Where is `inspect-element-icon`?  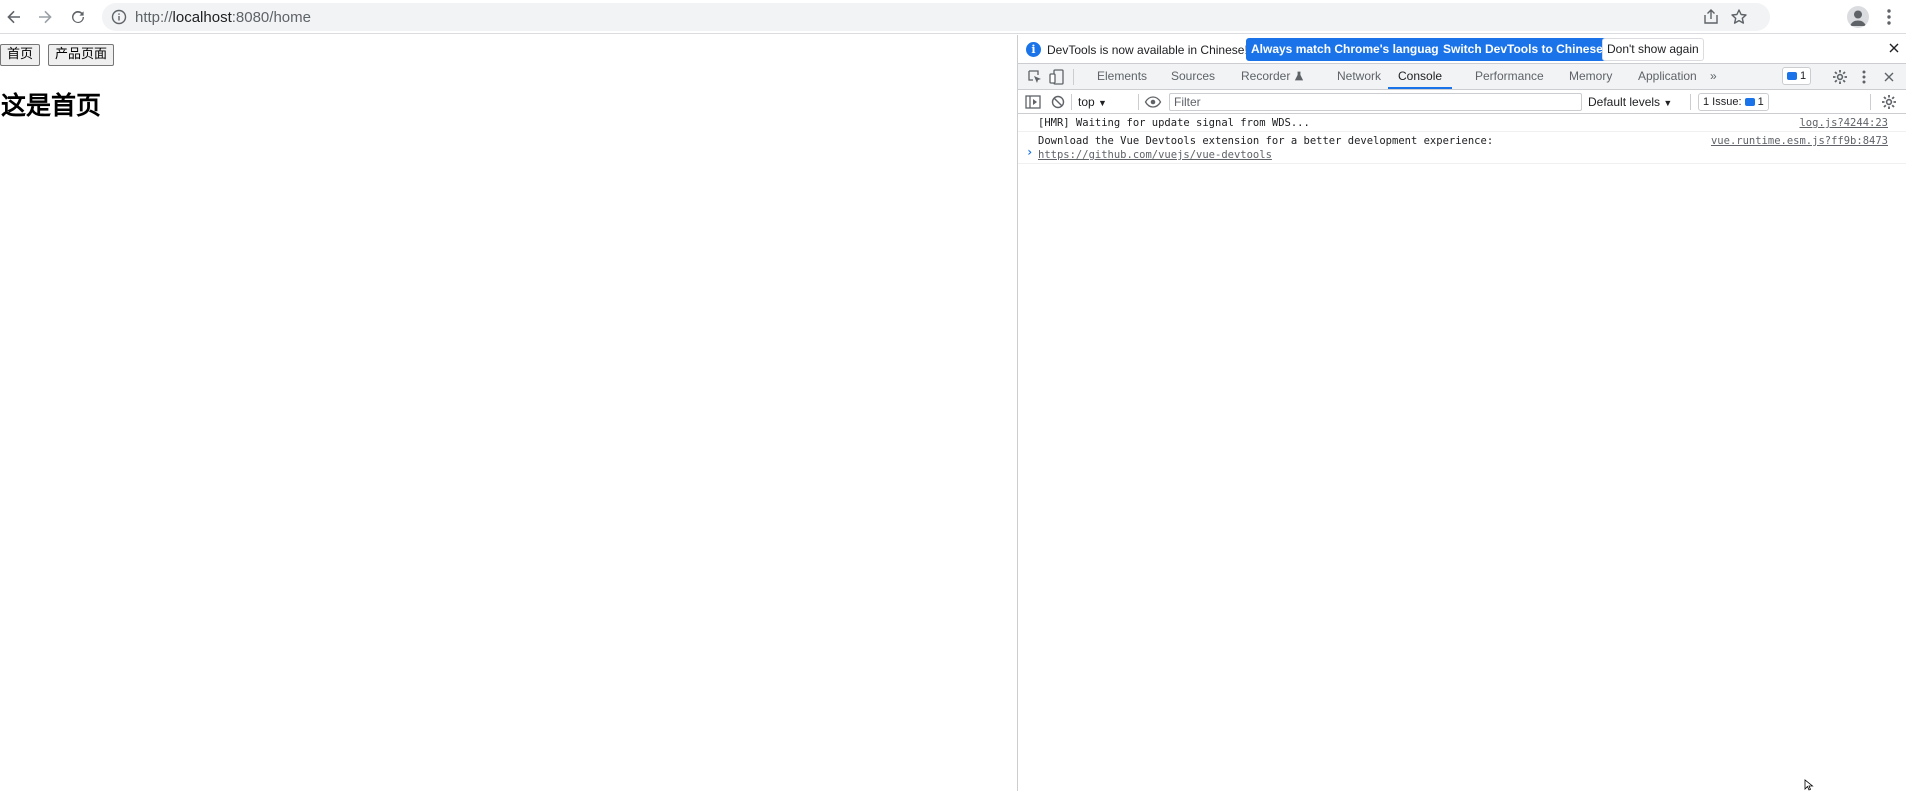
inspect-element-icon is located at coordinates (1035, 77).